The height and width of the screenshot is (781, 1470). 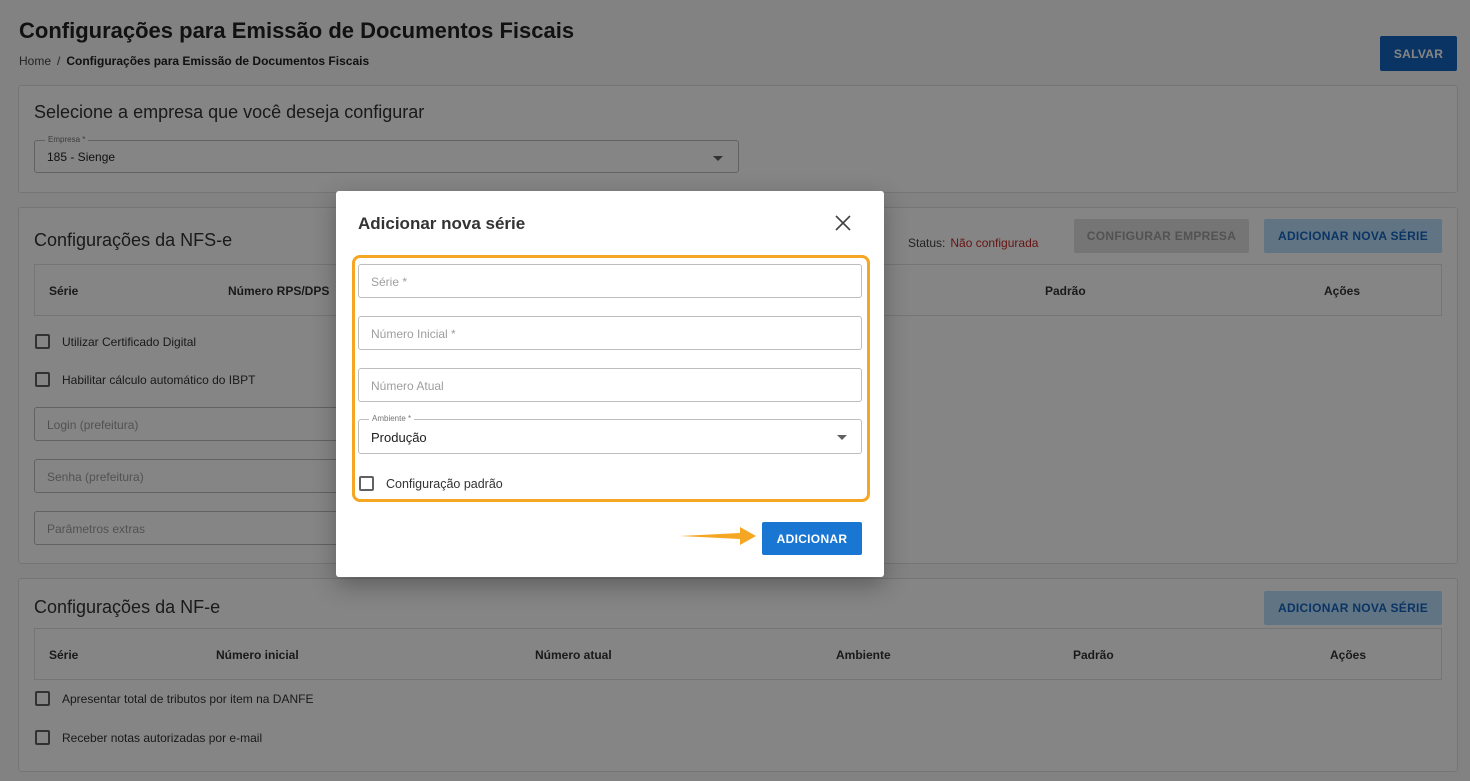 What do you see at coordinates (718, 536) in the screenshot?
I see `arrow-right-icon` at bounding box center [718, 536].